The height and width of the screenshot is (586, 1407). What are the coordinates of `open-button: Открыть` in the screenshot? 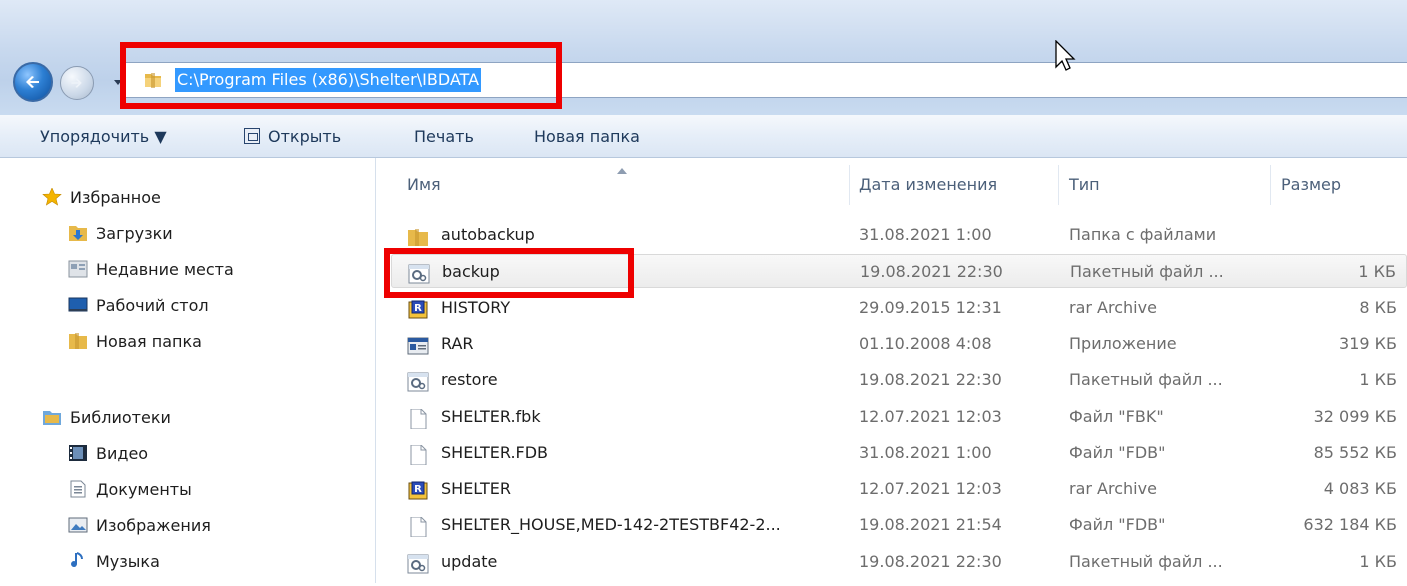 It's located at (292, 136).